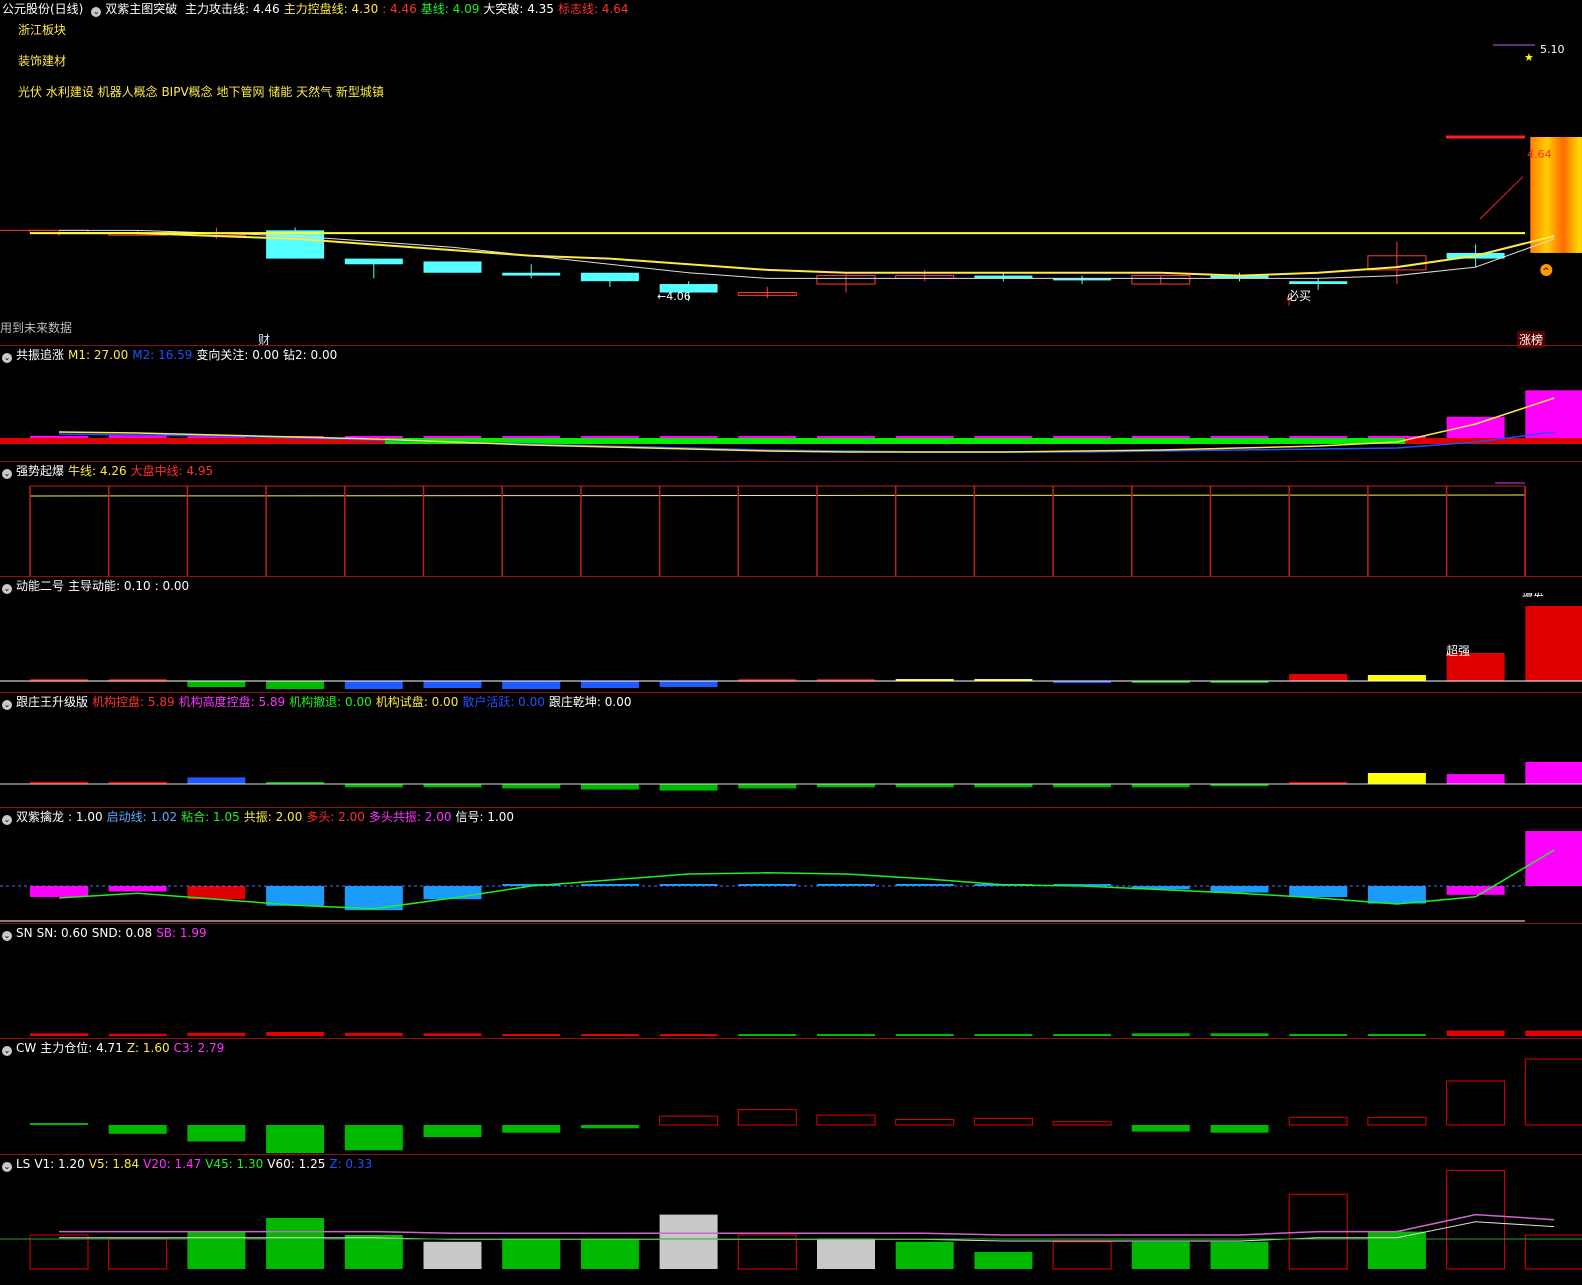 This screenshot has width=1582, height=1285. Describe the element at coordinates (791, 750) in the screenshot. I see `genzhuang-panel-chart` at that location.